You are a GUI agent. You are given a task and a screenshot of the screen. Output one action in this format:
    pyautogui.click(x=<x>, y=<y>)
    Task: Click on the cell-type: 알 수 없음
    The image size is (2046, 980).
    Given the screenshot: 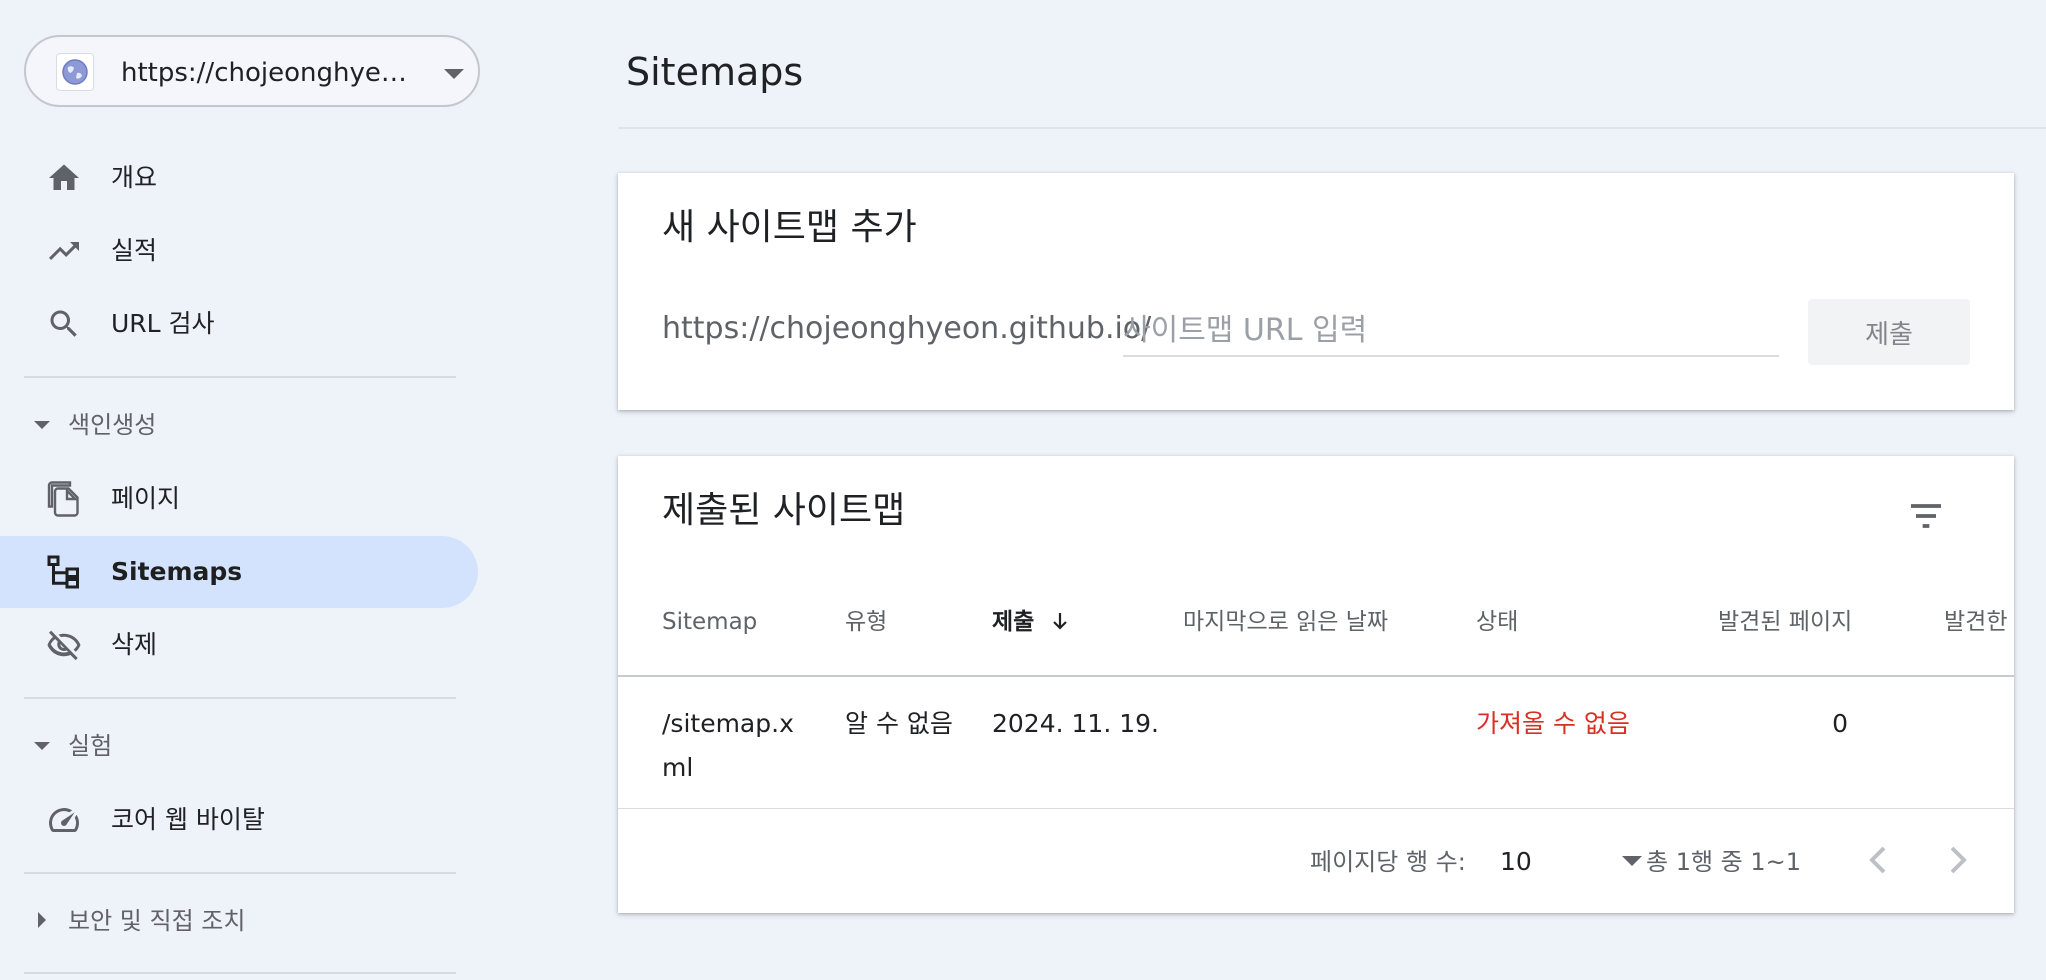 What is the action you would take?
    pyautogui.click(x=899, y=723)
    